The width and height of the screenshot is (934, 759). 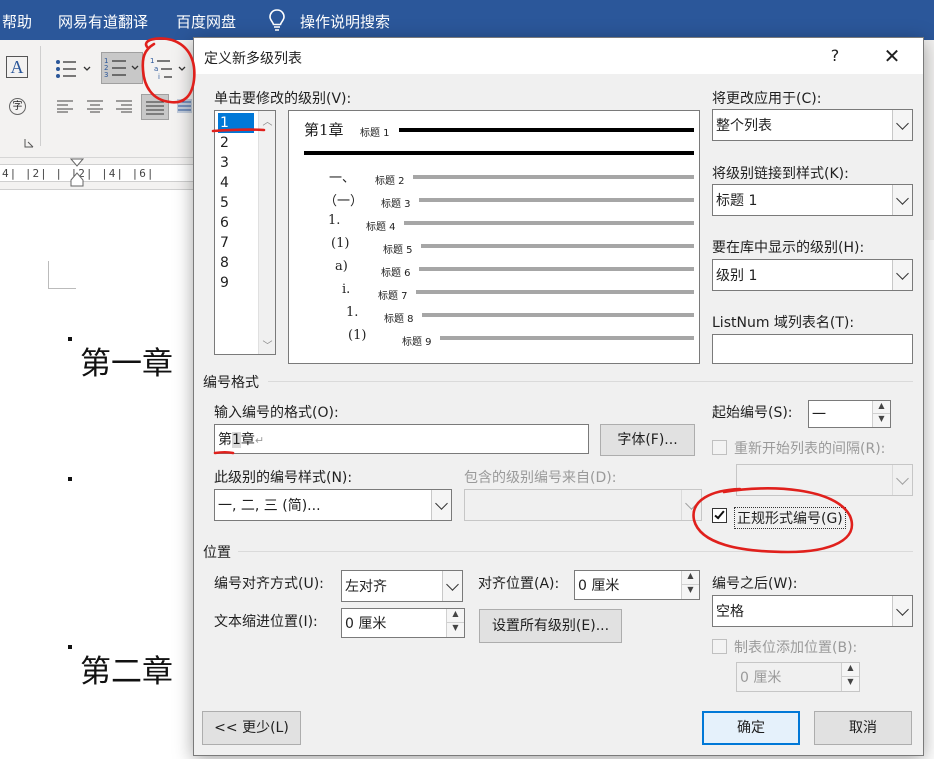 What do you see at coordinates (276, 413) in the screenshot?
I see `format-input-label: 输入编号的格式(O):` at bounding box center [276, 413].